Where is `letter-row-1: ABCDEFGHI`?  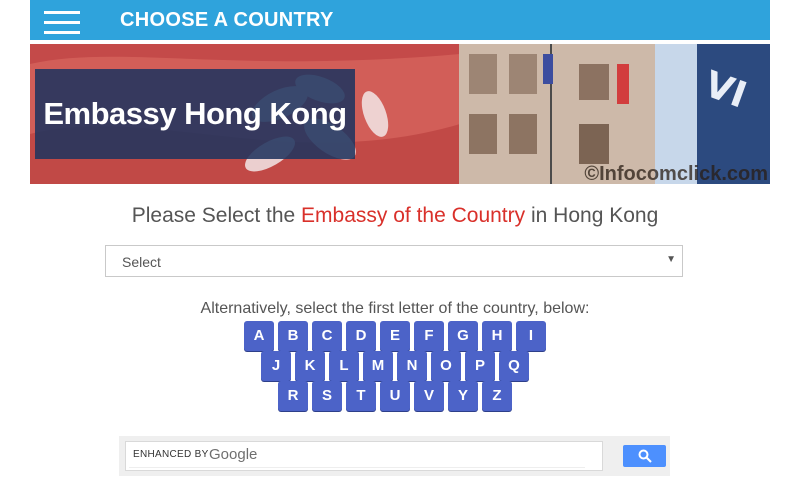 letter-row-1: ABCDEFGHI is located at coordinates (395, 336).